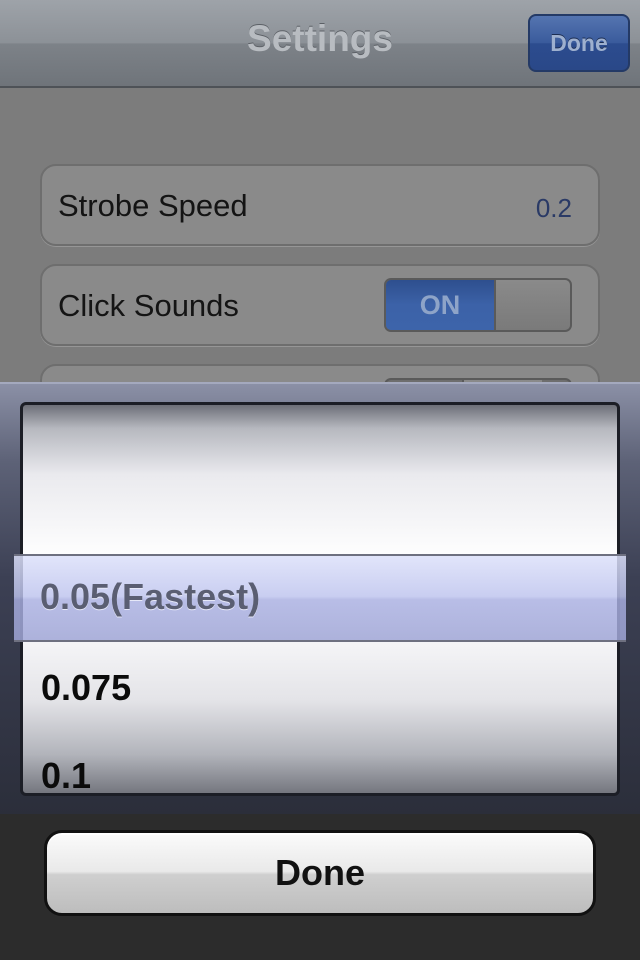 The width and height of the screenshot is (640, 960). What do you see at coordinates (440, 305) in the screenshot?
I see `toggle-on-label: ON` at bounding box center [440, 305].